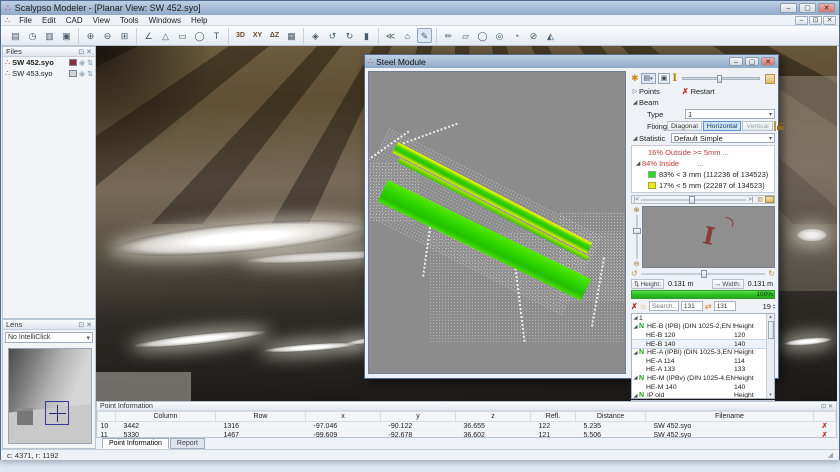 The image size is (840, 472). What do you see at coordinates (32, 35) in the screenshot?
I see `history-icon: ◷` at bounding box center [32, 35].